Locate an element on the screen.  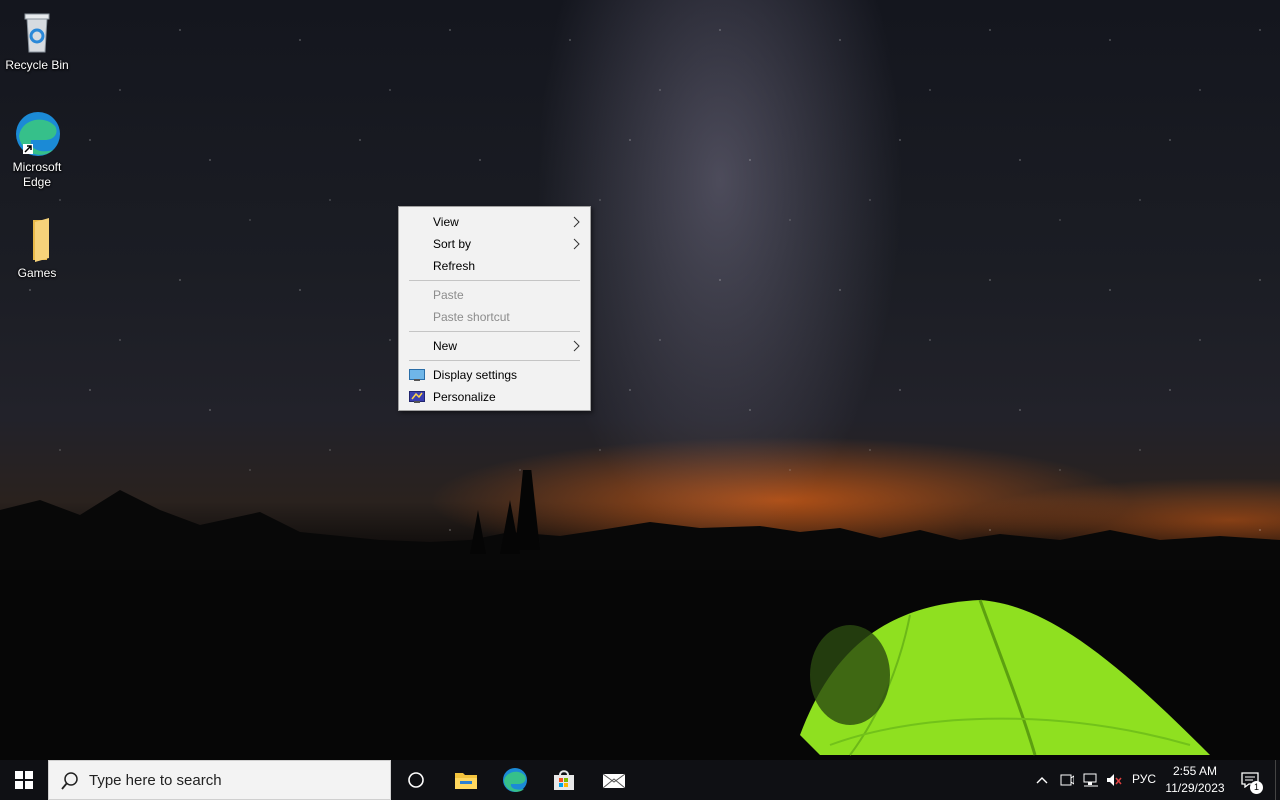
desktop-icon-label: Microsoft Edge is located at coordinates (37, 174).